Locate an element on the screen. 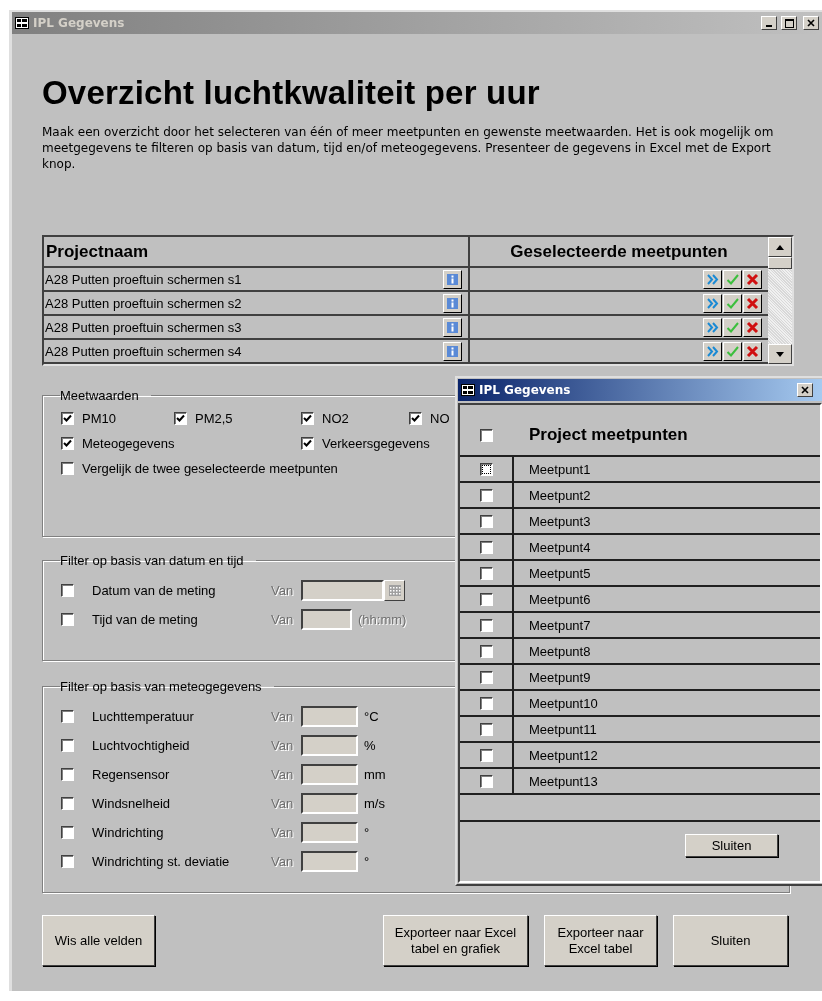 The image size is (822, 1001). group-title: Filter op basis van datum en tijd is located at coordinates (152, 560).